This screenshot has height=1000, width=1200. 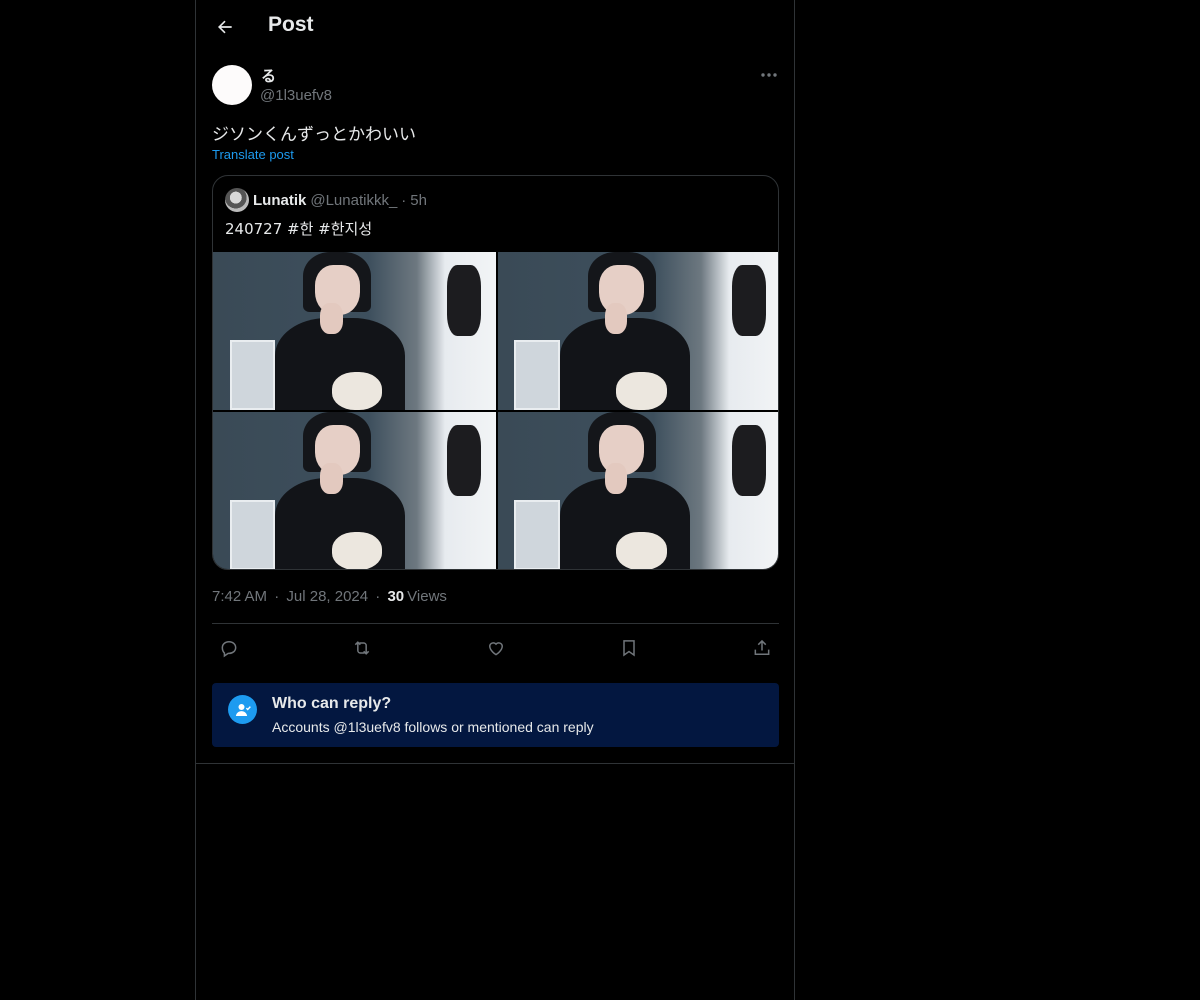 I want to click on bookmark-icon, so click(x=629, y=648).